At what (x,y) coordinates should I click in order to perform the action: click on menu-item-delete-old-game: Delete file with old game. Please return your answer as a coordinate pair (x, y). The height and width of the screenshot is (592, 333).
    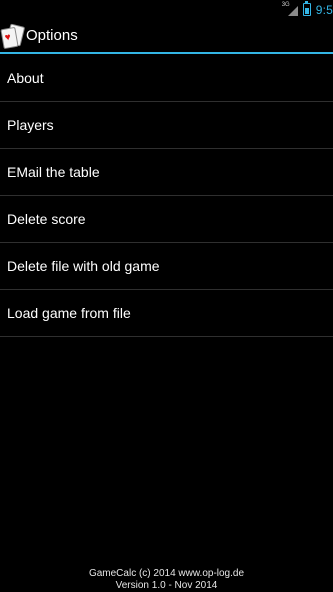
    Looking at the image, I should click on (166, 266).